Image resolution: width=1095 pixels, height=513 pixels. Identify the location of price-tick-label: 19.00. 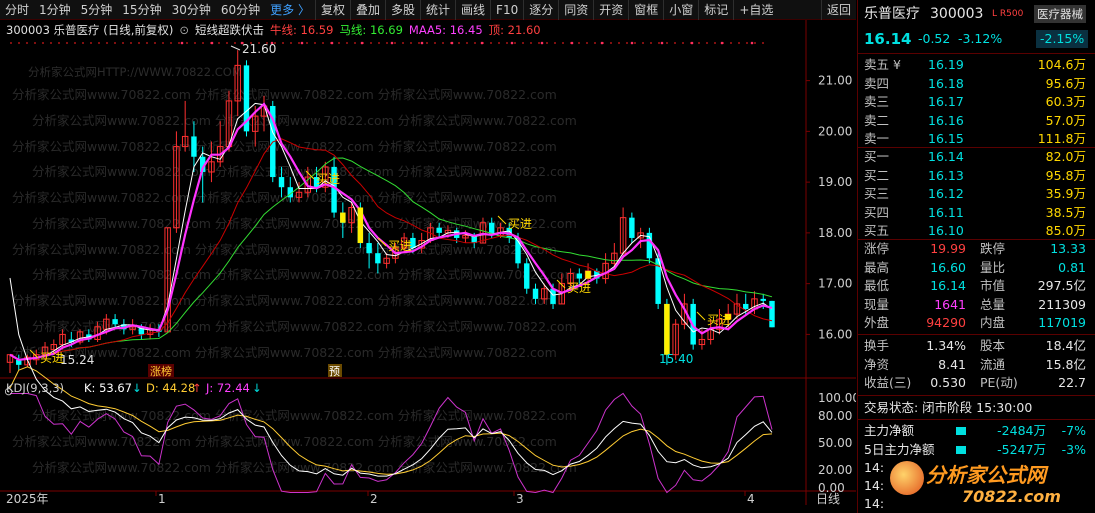
(835, 182).